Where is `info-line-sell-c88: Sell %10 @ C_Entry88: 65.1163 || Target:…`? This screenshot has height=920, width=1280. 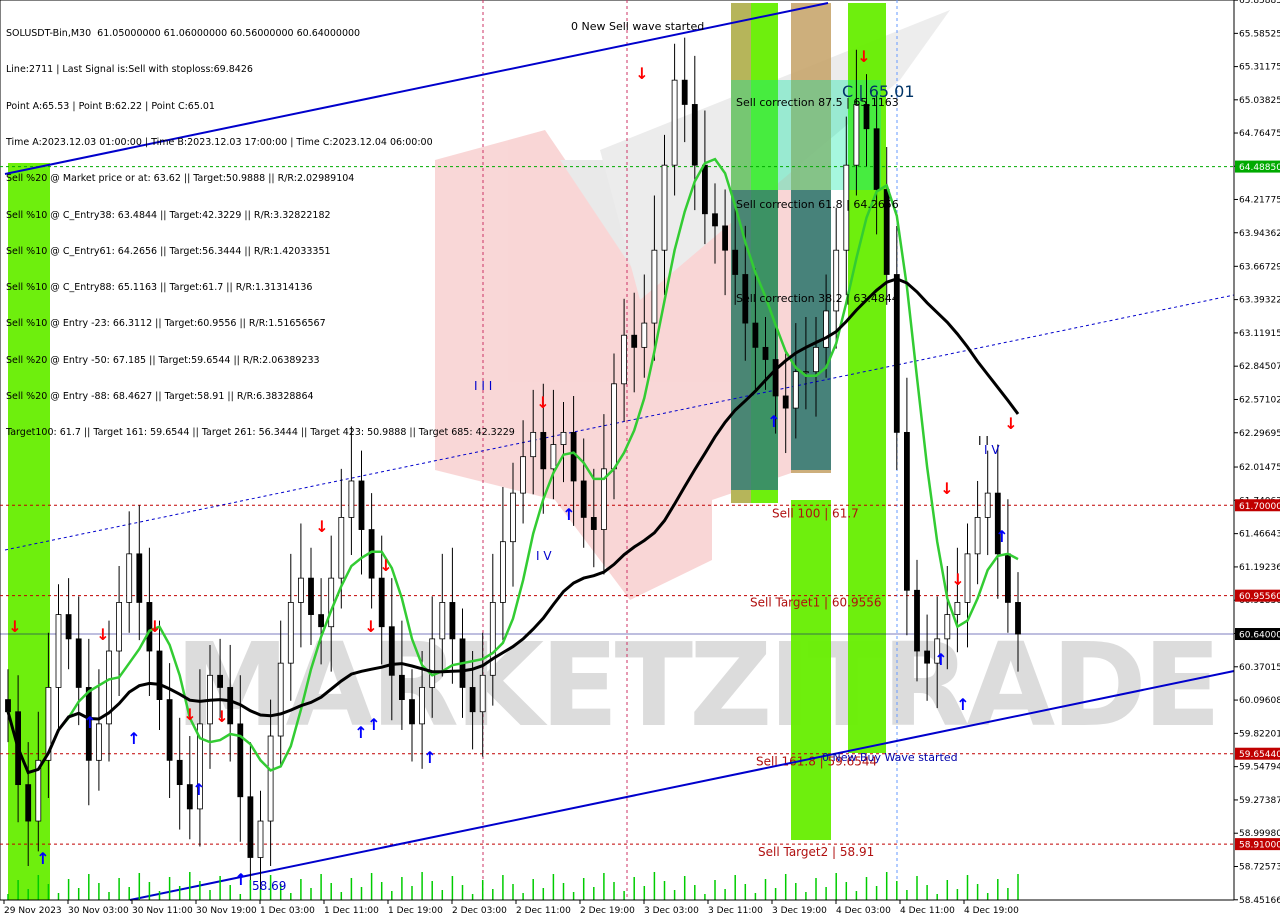 info-line-sell-c88: Sell %10 @ C_Entry88: 65.1163 || Target:… is located at coordinates (159, 288).